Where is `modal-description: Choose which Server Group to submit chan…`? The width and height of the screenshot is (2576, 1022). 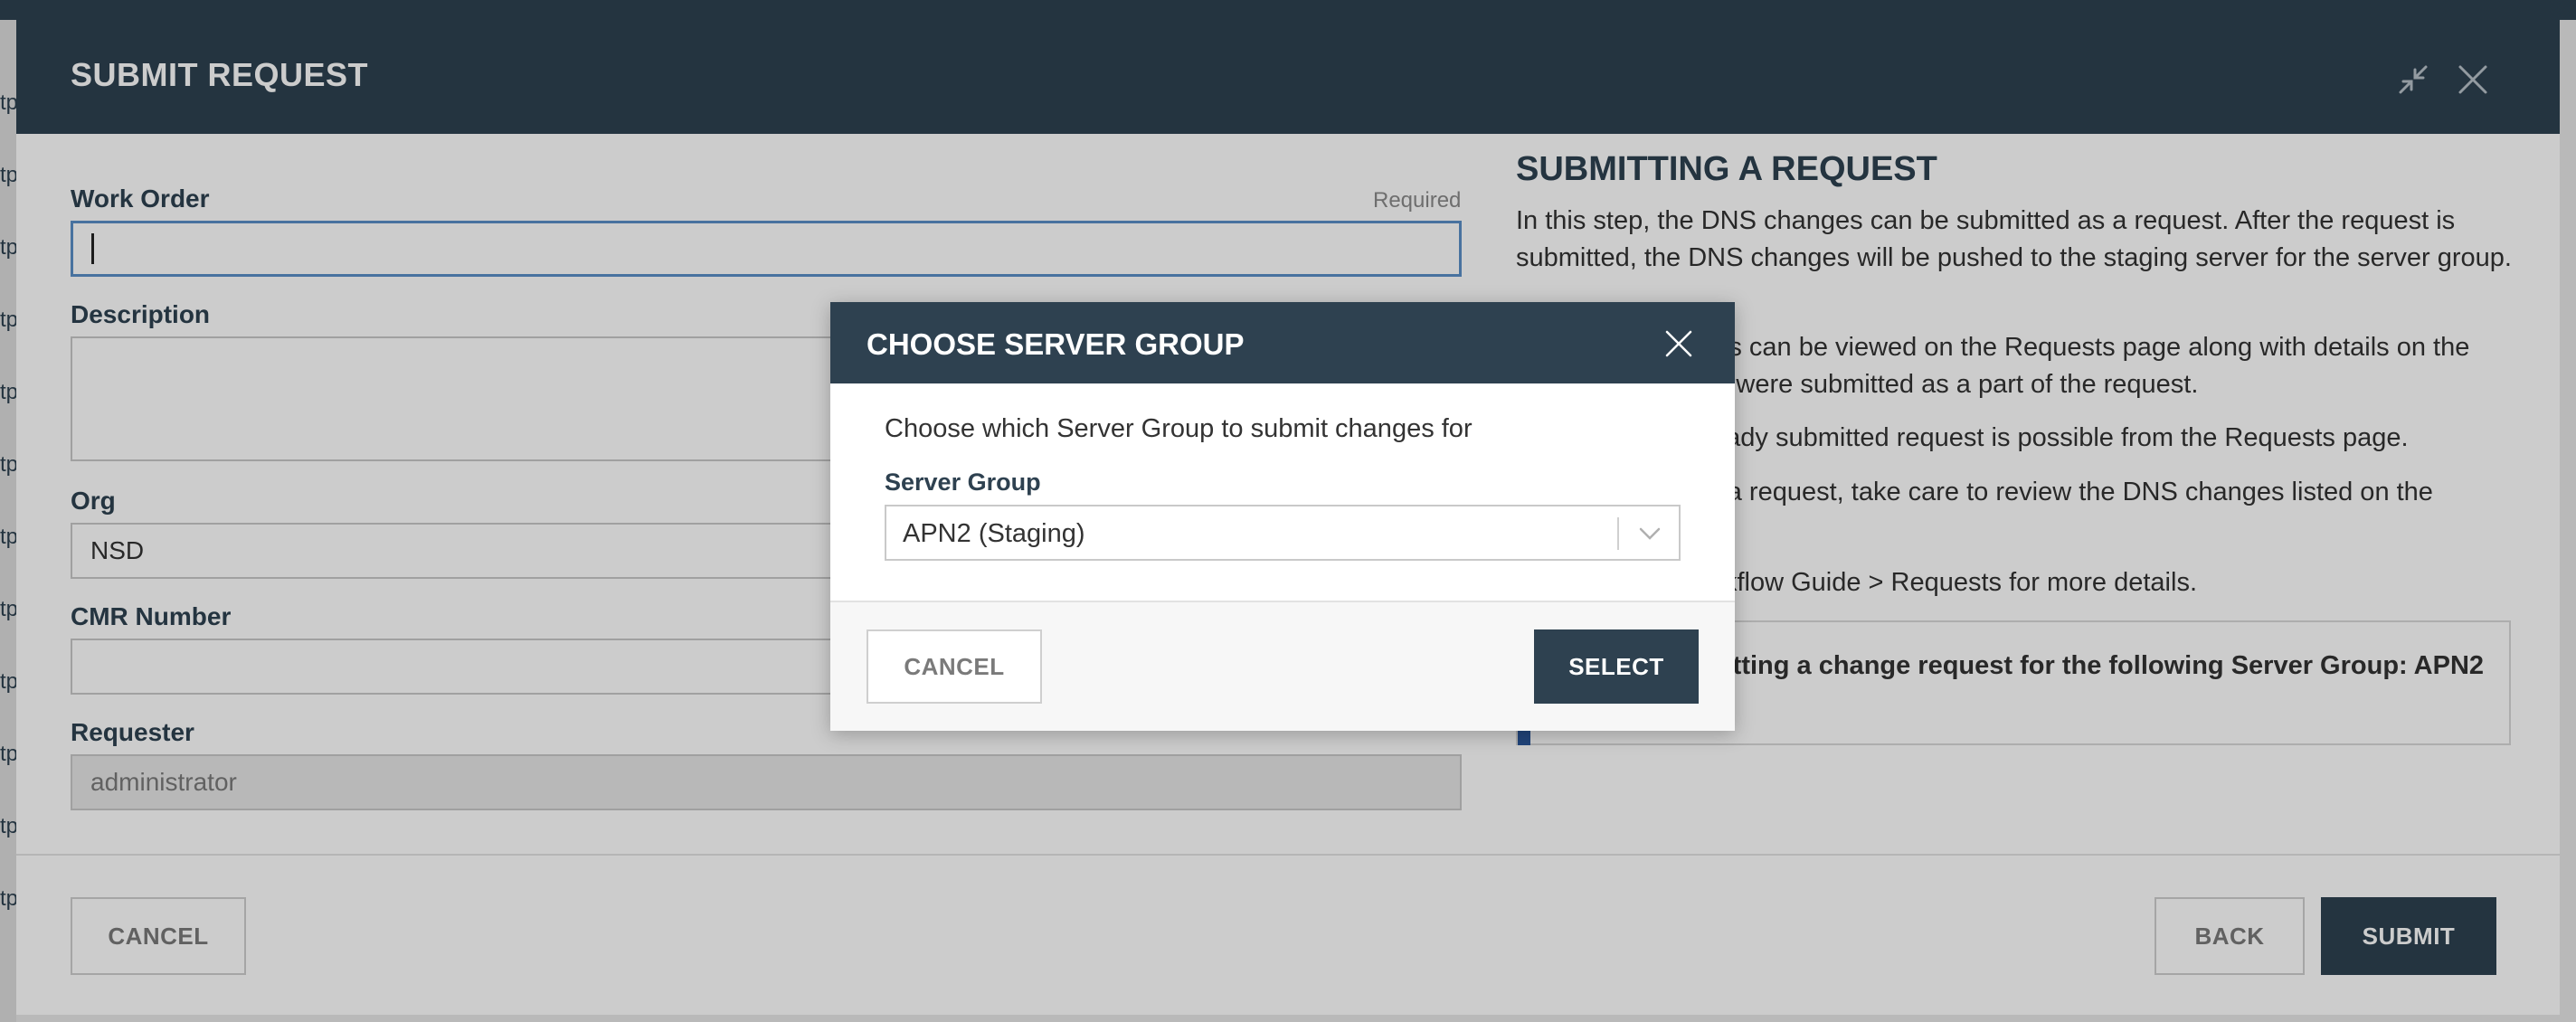 modal-description: Choose which Server Group to submit chan… is located at coordinates (1179, 429).